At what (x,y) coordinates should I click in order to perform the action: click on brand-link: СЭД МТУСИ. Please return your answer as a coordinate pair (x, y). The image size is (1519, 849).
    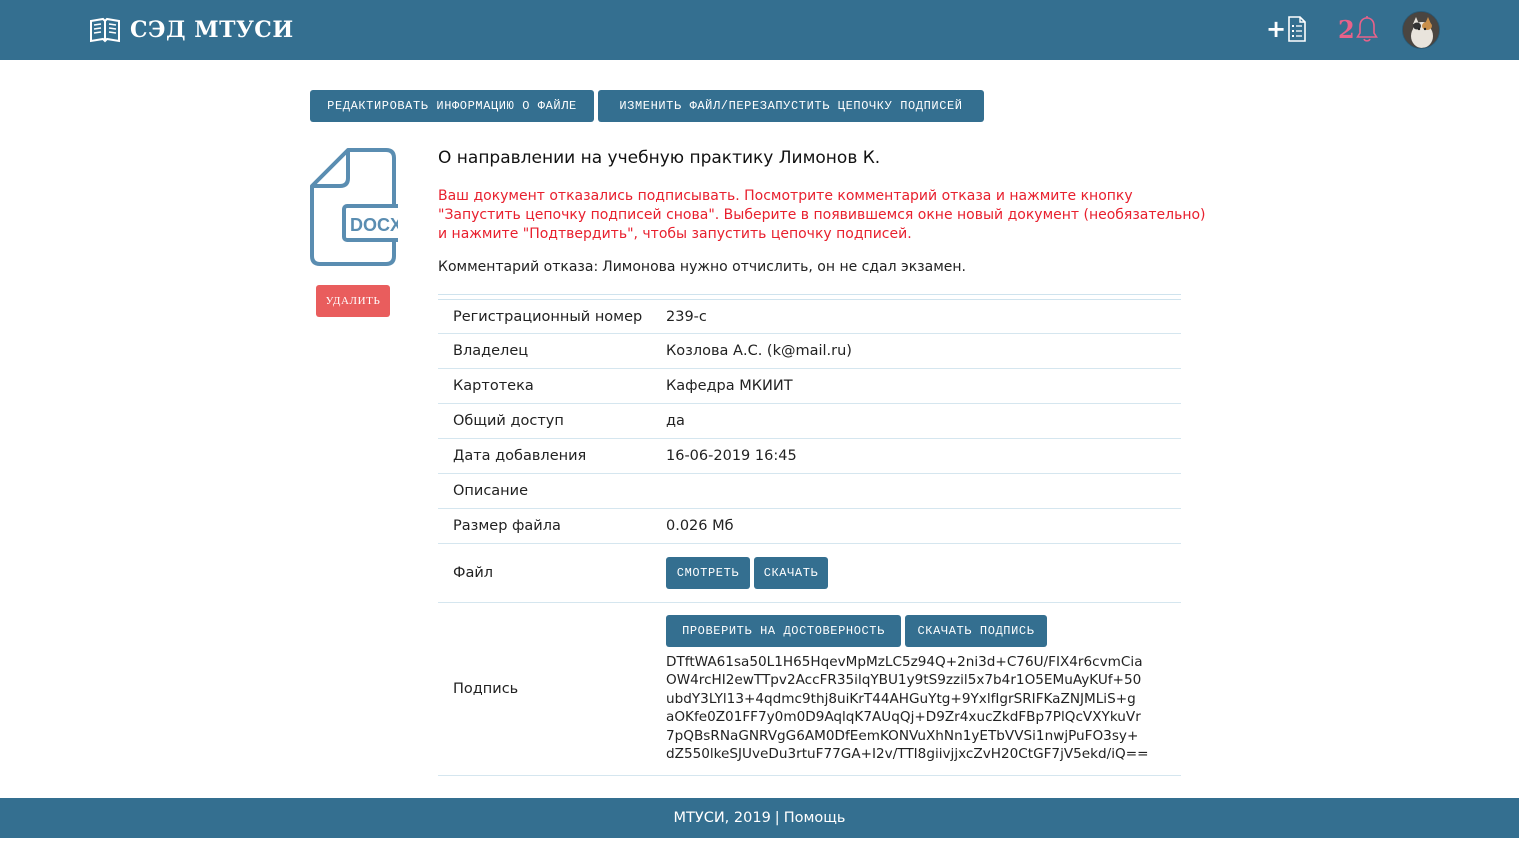
    Looking at the image, I should click on (191, 30).